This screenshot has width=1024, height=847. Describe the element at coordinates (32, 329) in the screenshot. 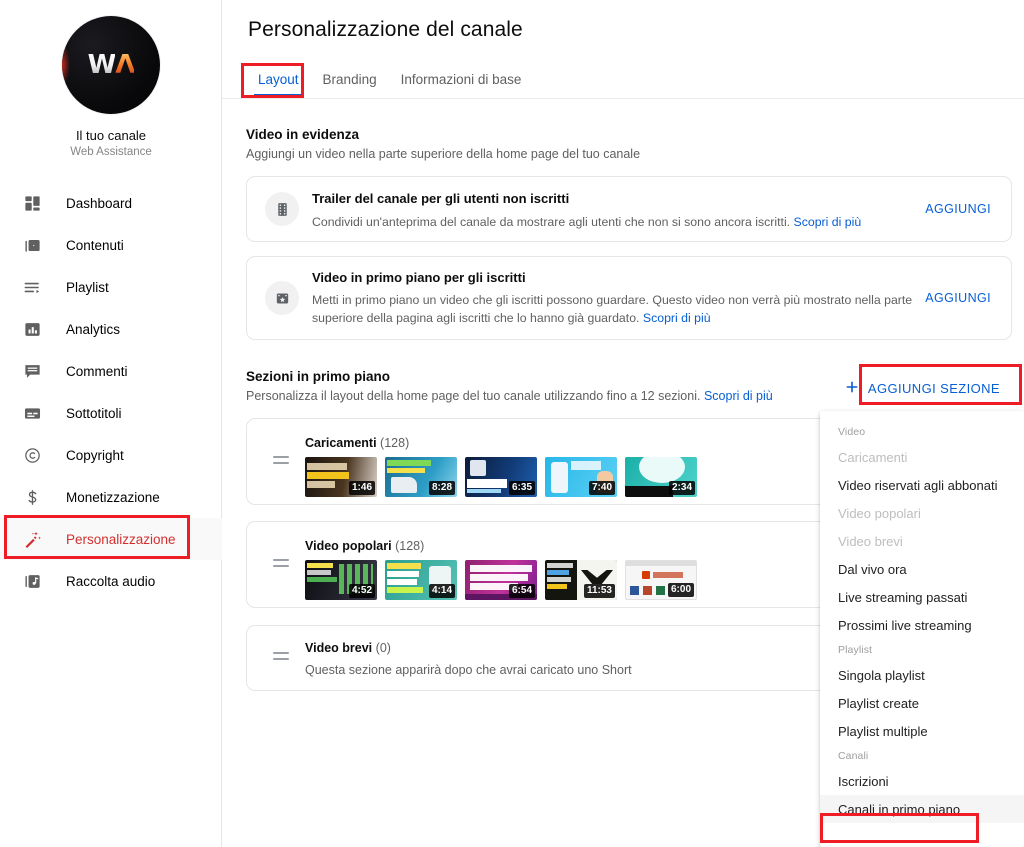

I see `analytics-bar-icon` at that location.